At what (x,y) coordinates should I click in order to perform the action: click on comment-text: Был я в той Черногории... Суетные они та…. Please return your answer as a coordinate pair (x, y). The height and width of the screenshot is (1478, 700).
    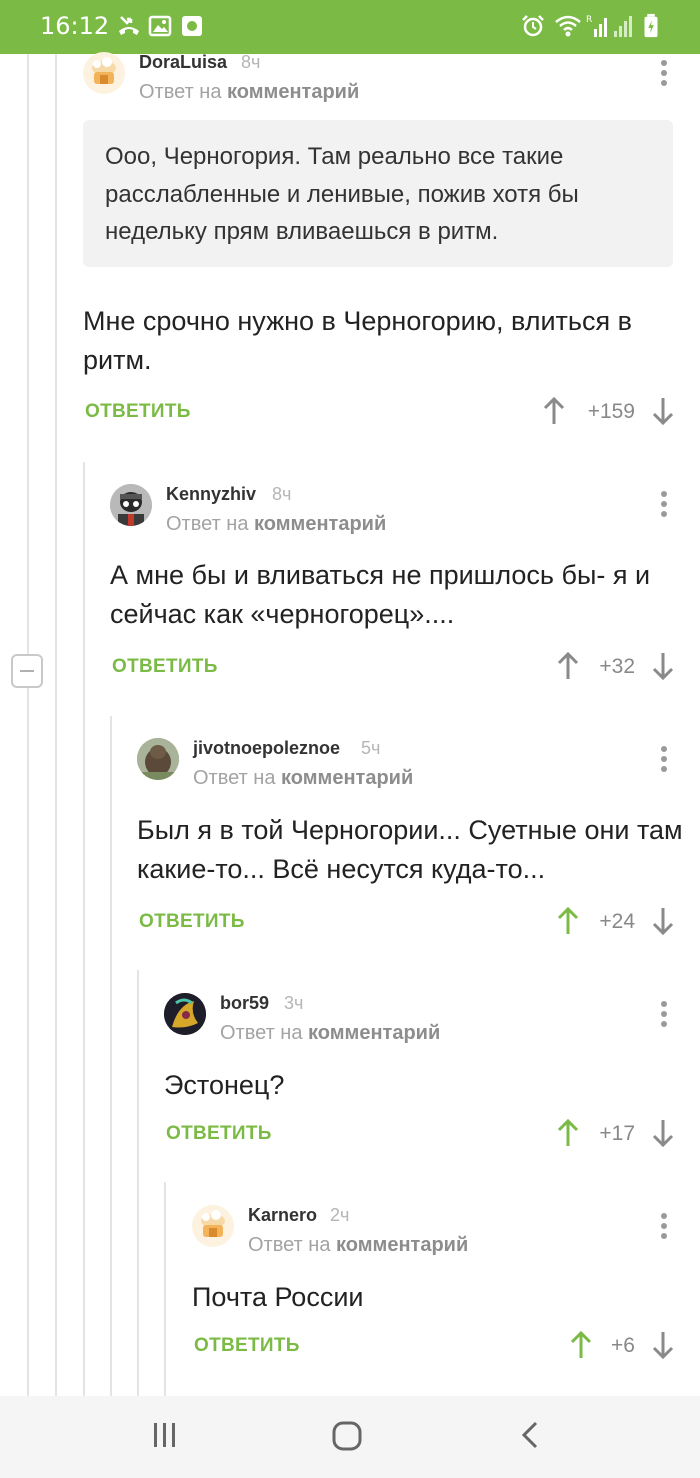
    Looking at the image, I should click on (410, 849).